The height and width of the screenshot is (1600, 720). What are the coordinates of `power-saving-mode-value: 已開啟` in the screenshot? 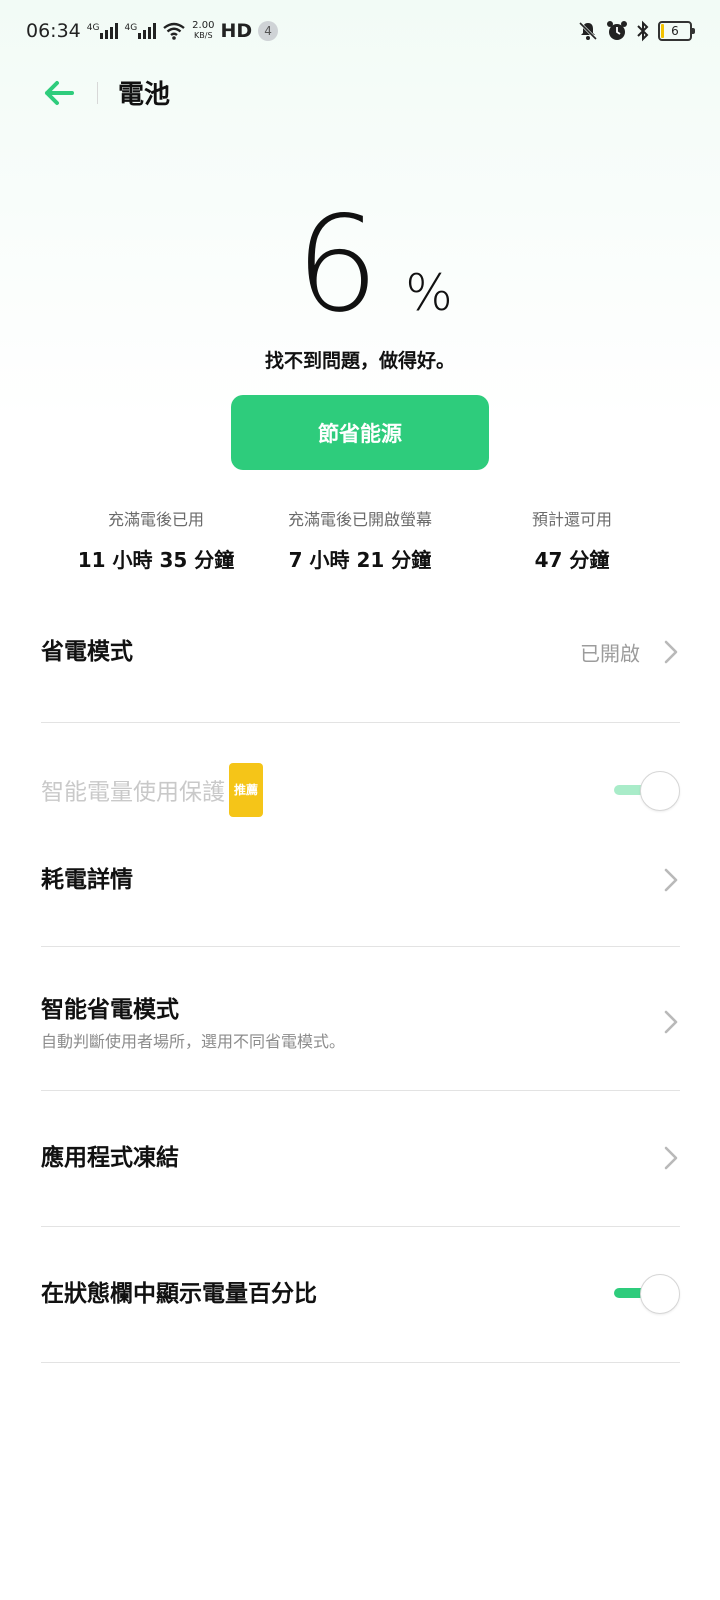 It's located at (610, 653).